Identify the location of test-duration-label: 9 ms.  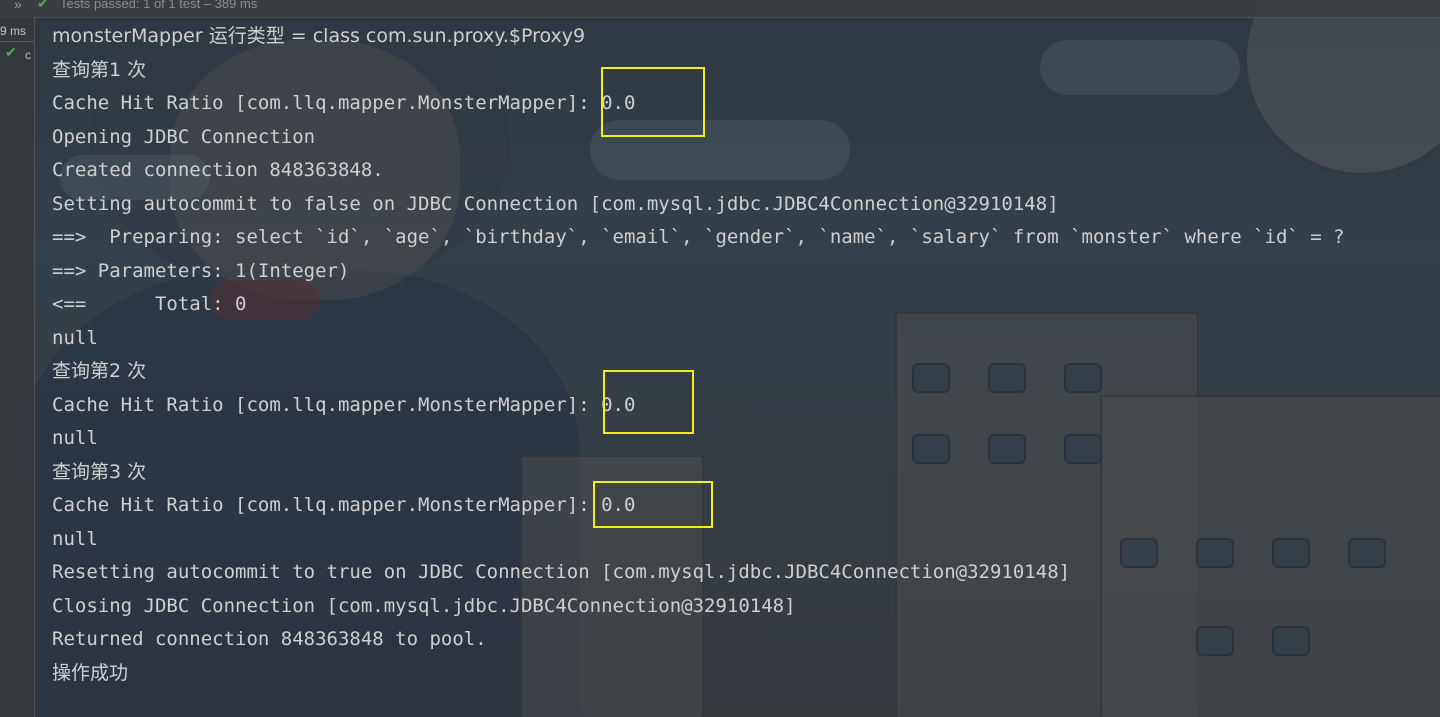
(13, 31).